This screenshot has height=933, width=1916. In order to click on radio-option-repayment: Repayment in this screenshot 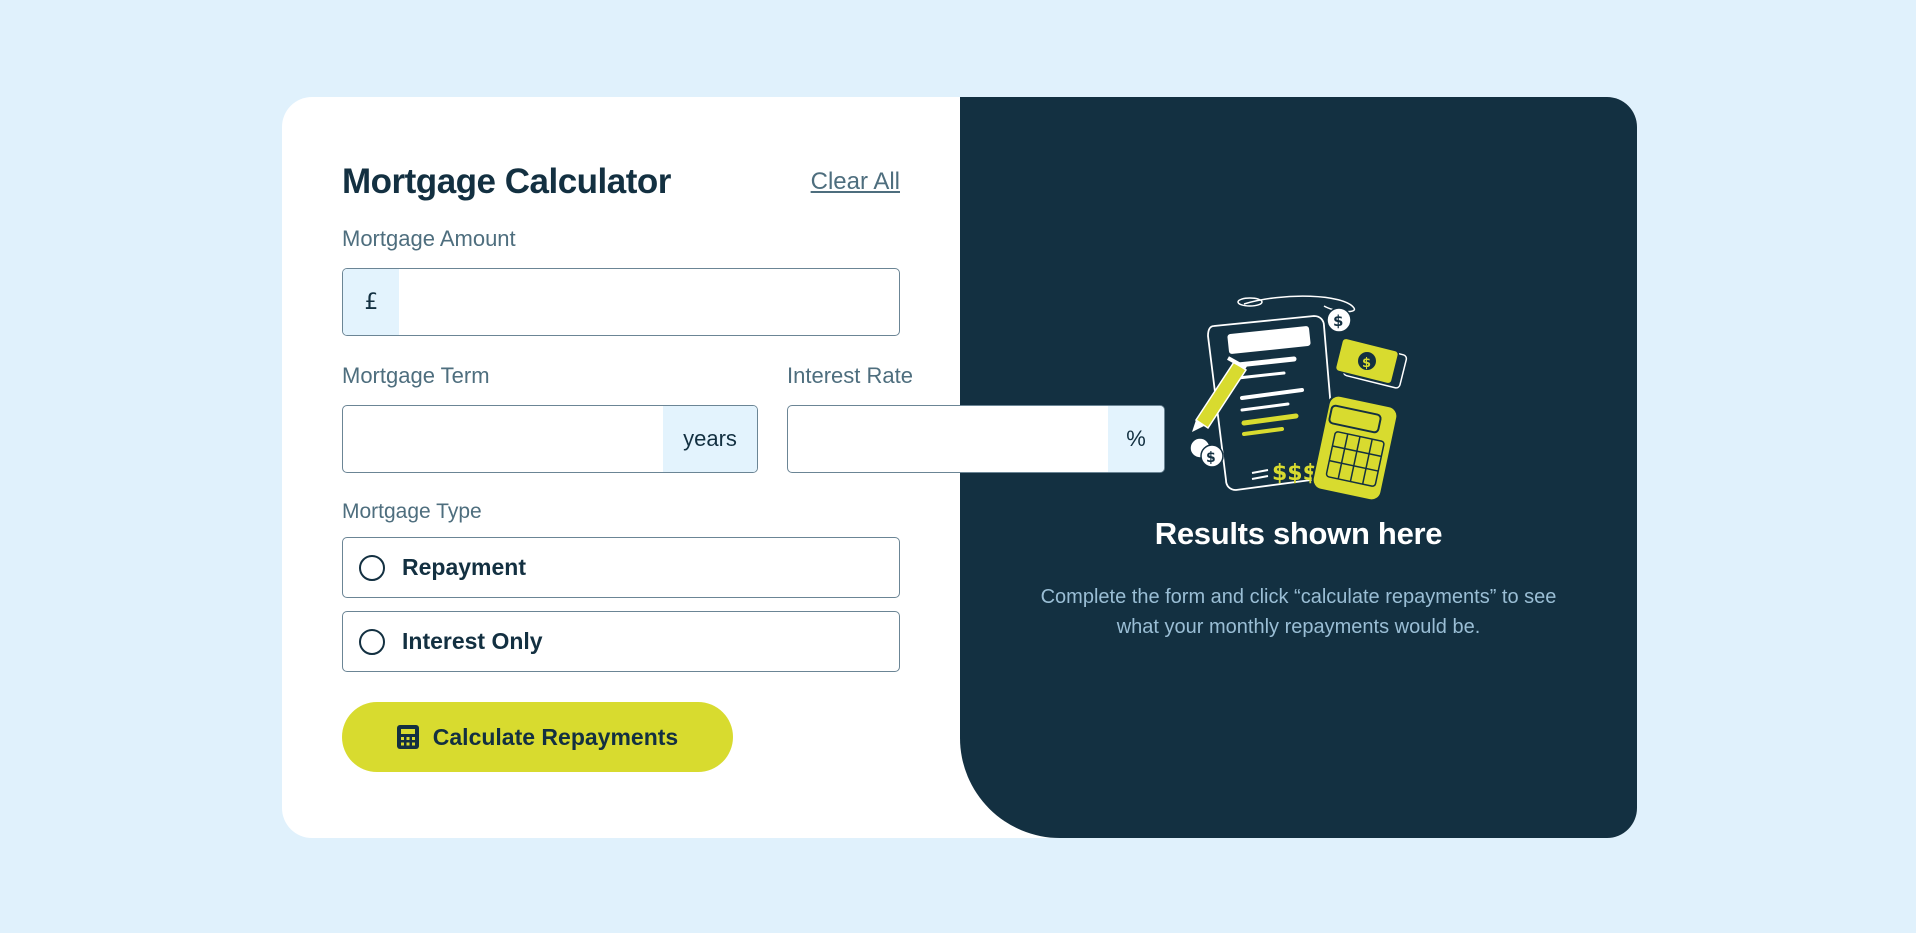, I will do `click(621, 567)`.